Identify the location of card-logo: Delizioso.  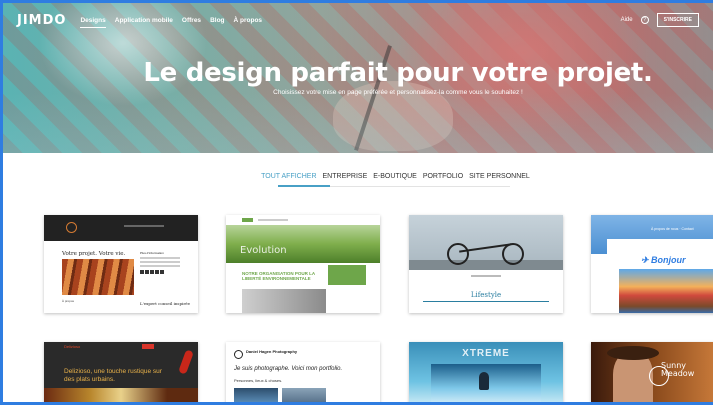
(72, 346).